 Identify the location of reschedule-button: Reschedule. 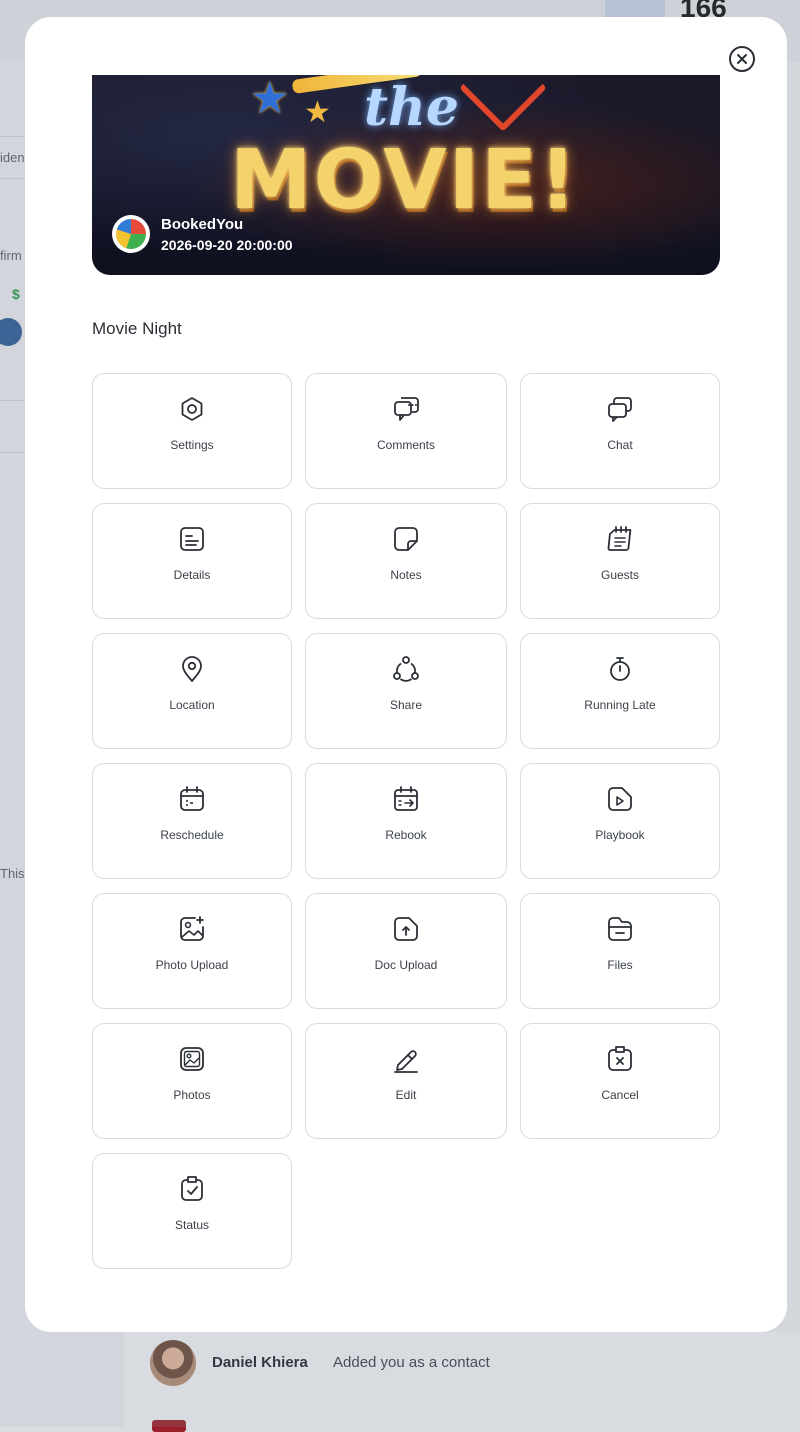
(192, 821).